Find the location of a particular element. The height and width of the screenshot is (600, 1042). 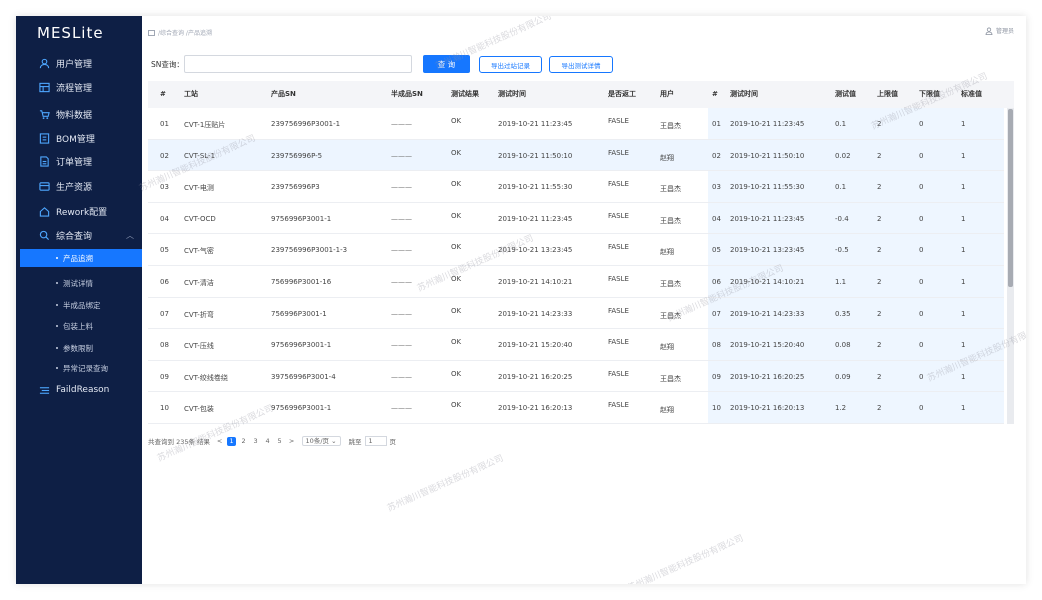

cell-detail-number: 01 is located at coordinates (716, 124).